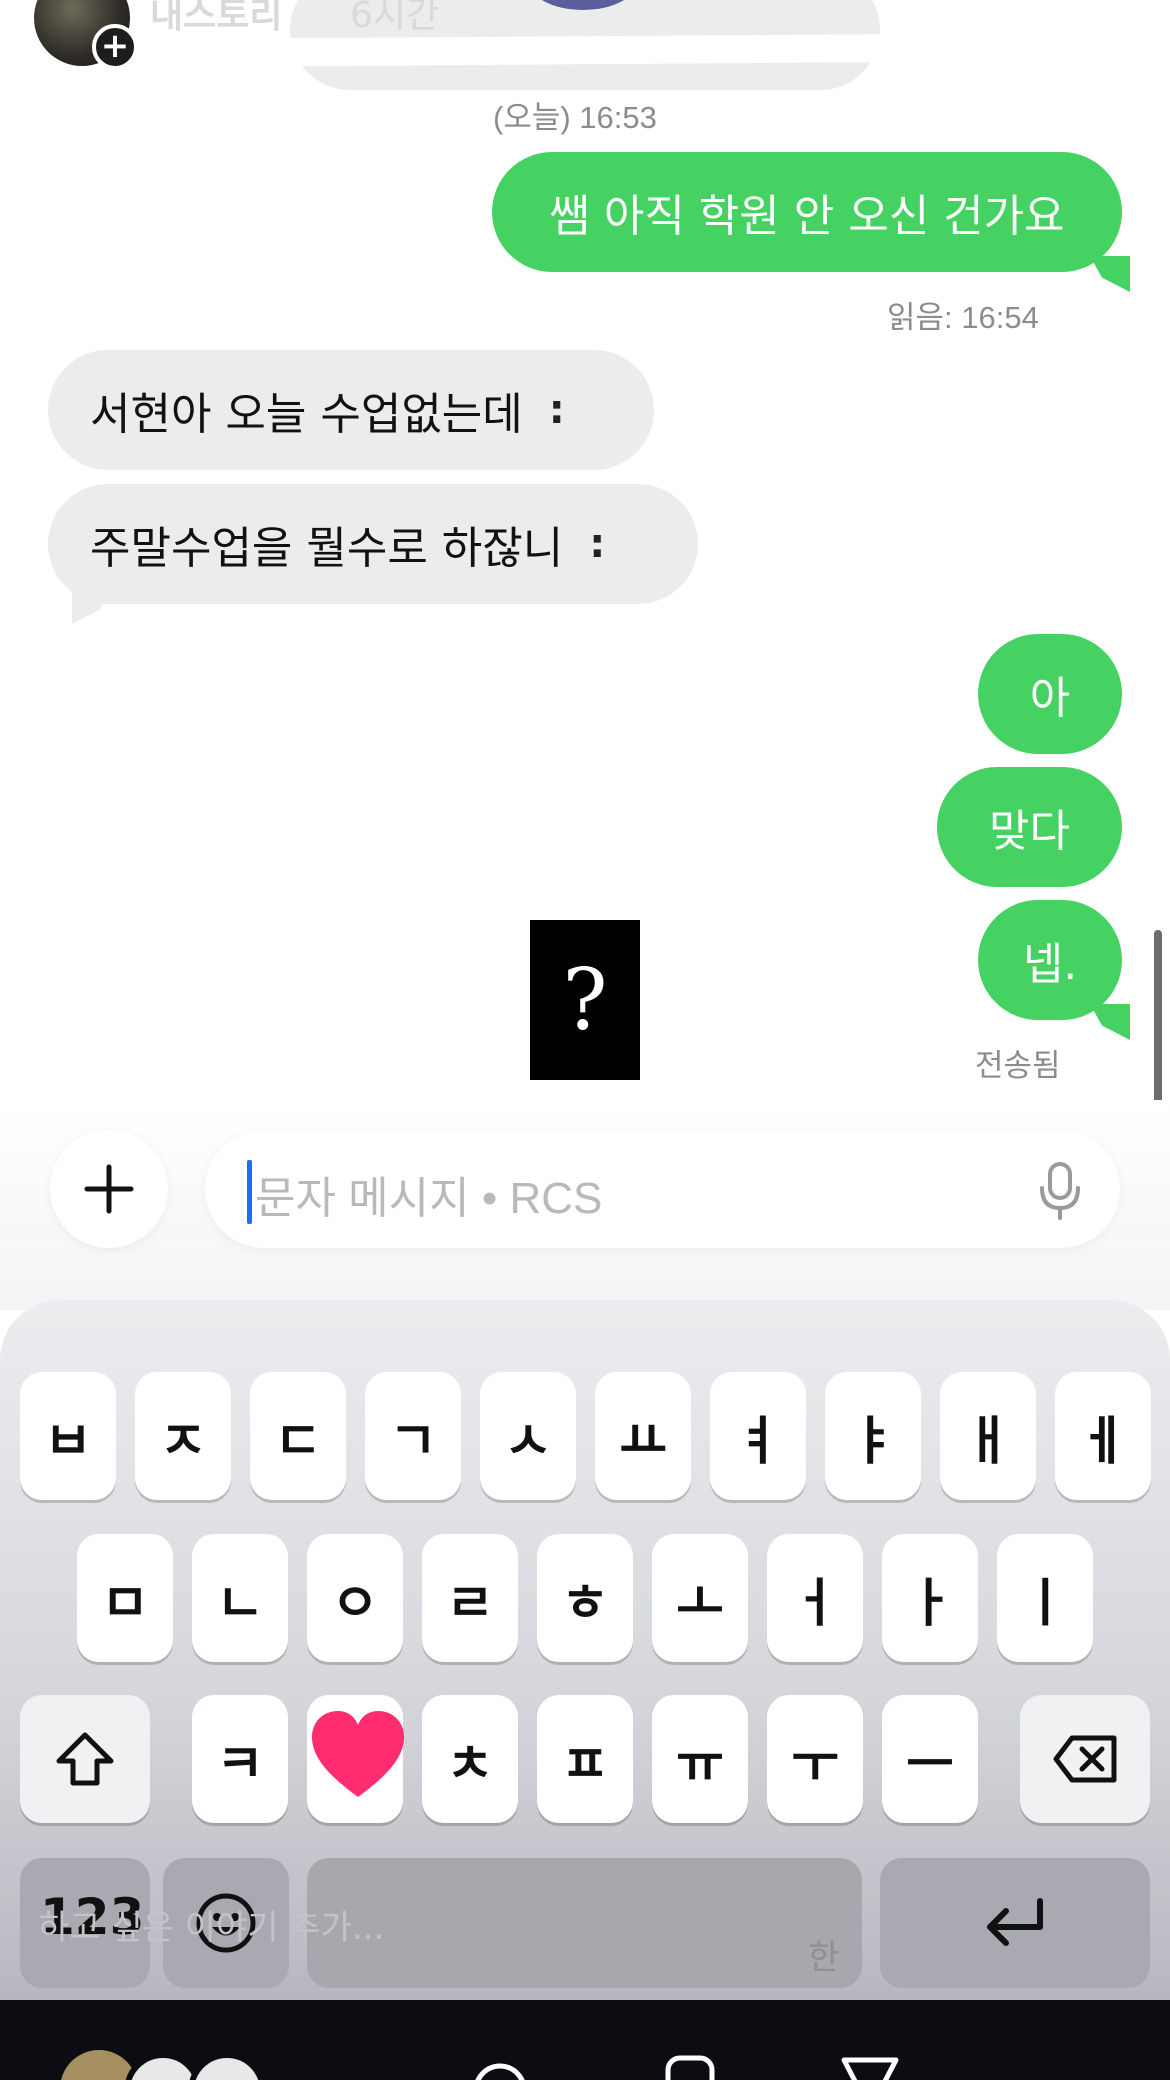 Image resolution: width=1170 pixels, height=2080 pixels. I want to click on heart-sticker, so click(358, 1754).